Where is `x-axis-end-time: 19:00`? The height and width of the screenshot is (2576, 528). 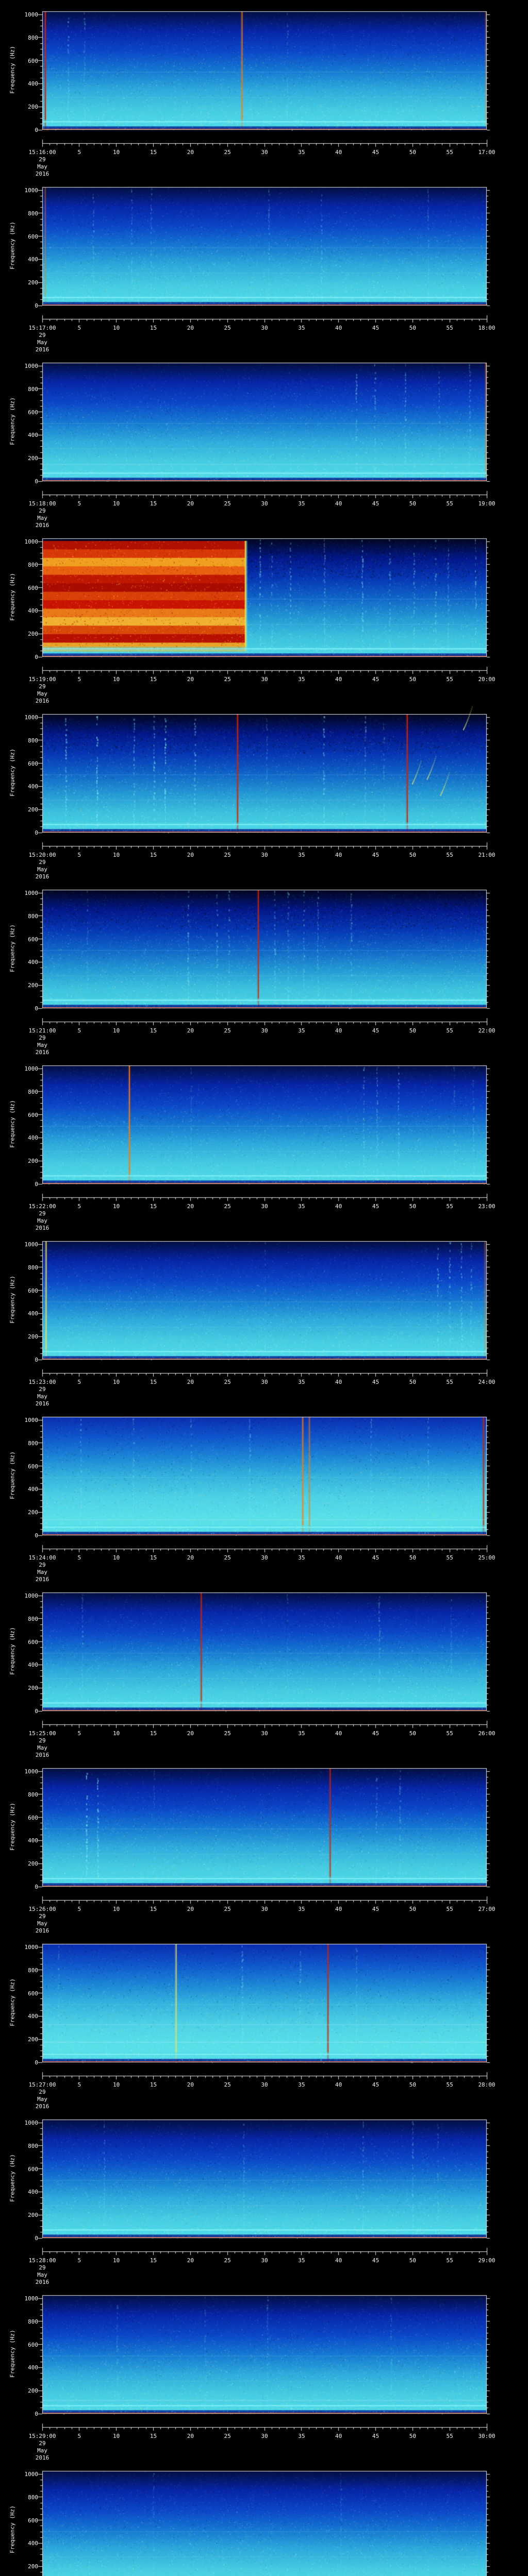
x-axis-end-time: 19:00 is located at coordinates (487, 504).